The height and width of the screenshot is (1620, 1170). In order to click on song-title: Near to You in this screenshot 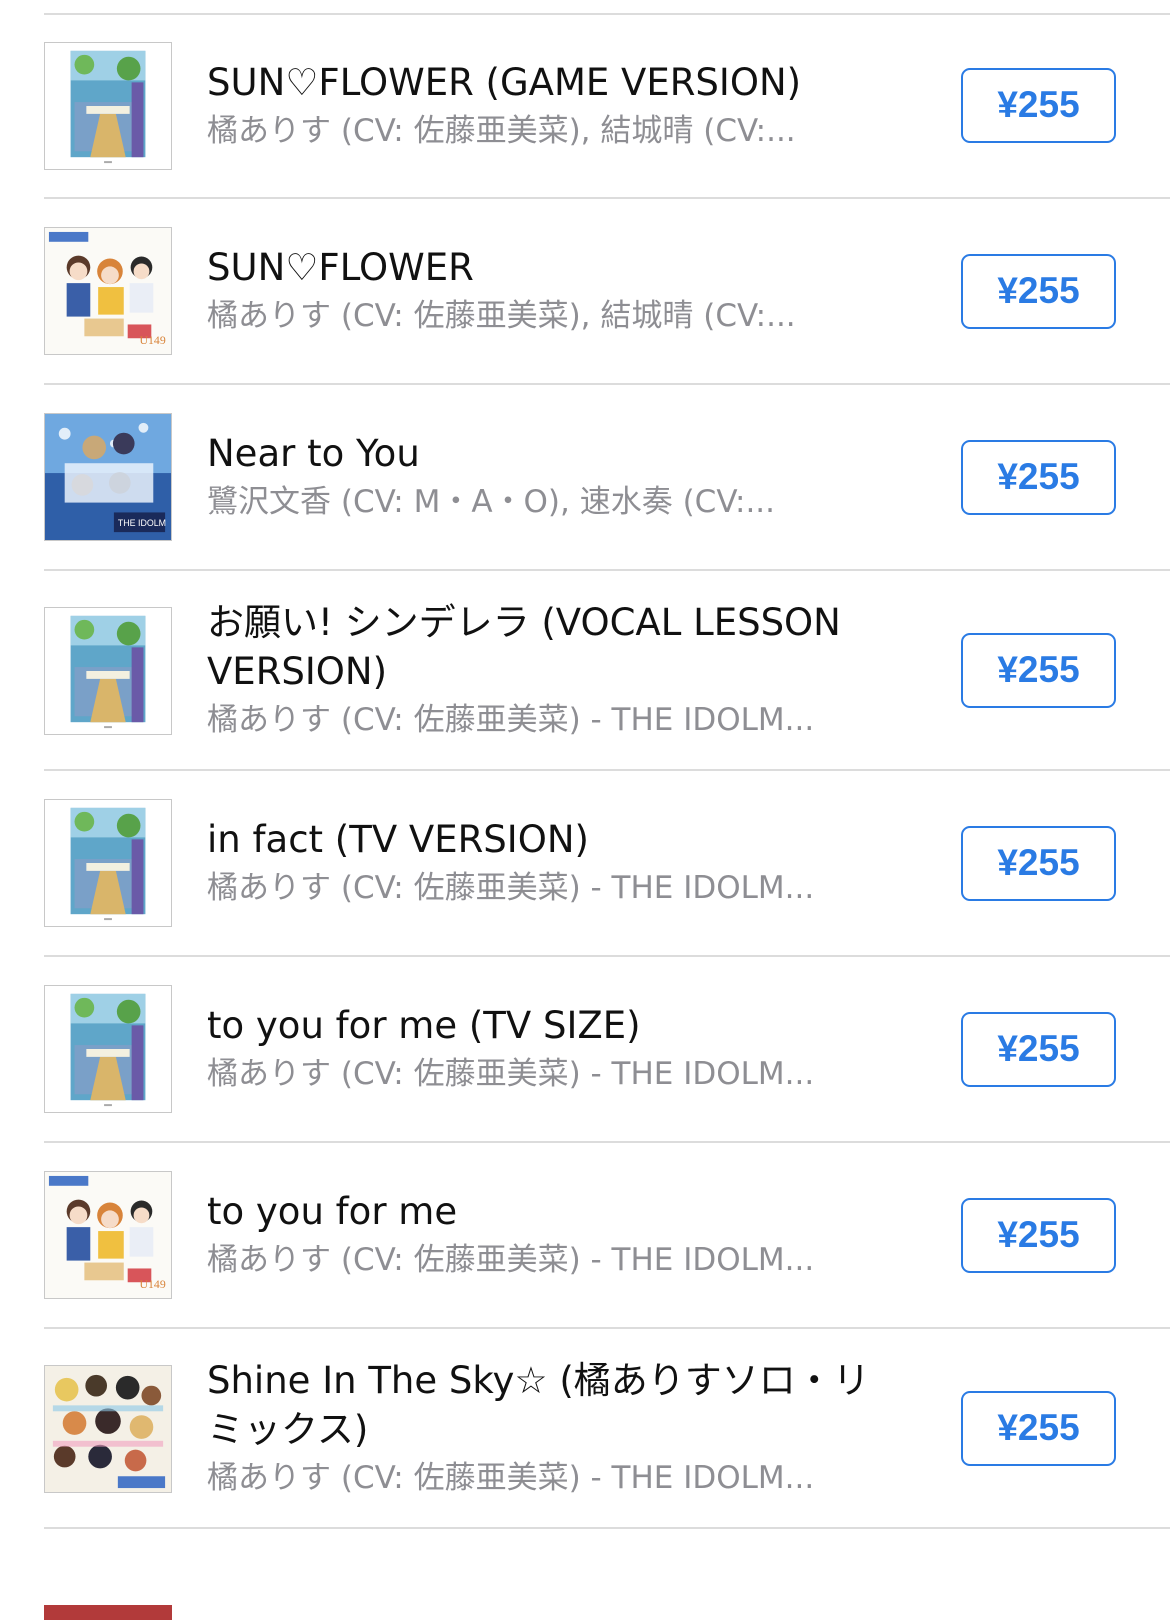, I will do `click(313, 453)`.